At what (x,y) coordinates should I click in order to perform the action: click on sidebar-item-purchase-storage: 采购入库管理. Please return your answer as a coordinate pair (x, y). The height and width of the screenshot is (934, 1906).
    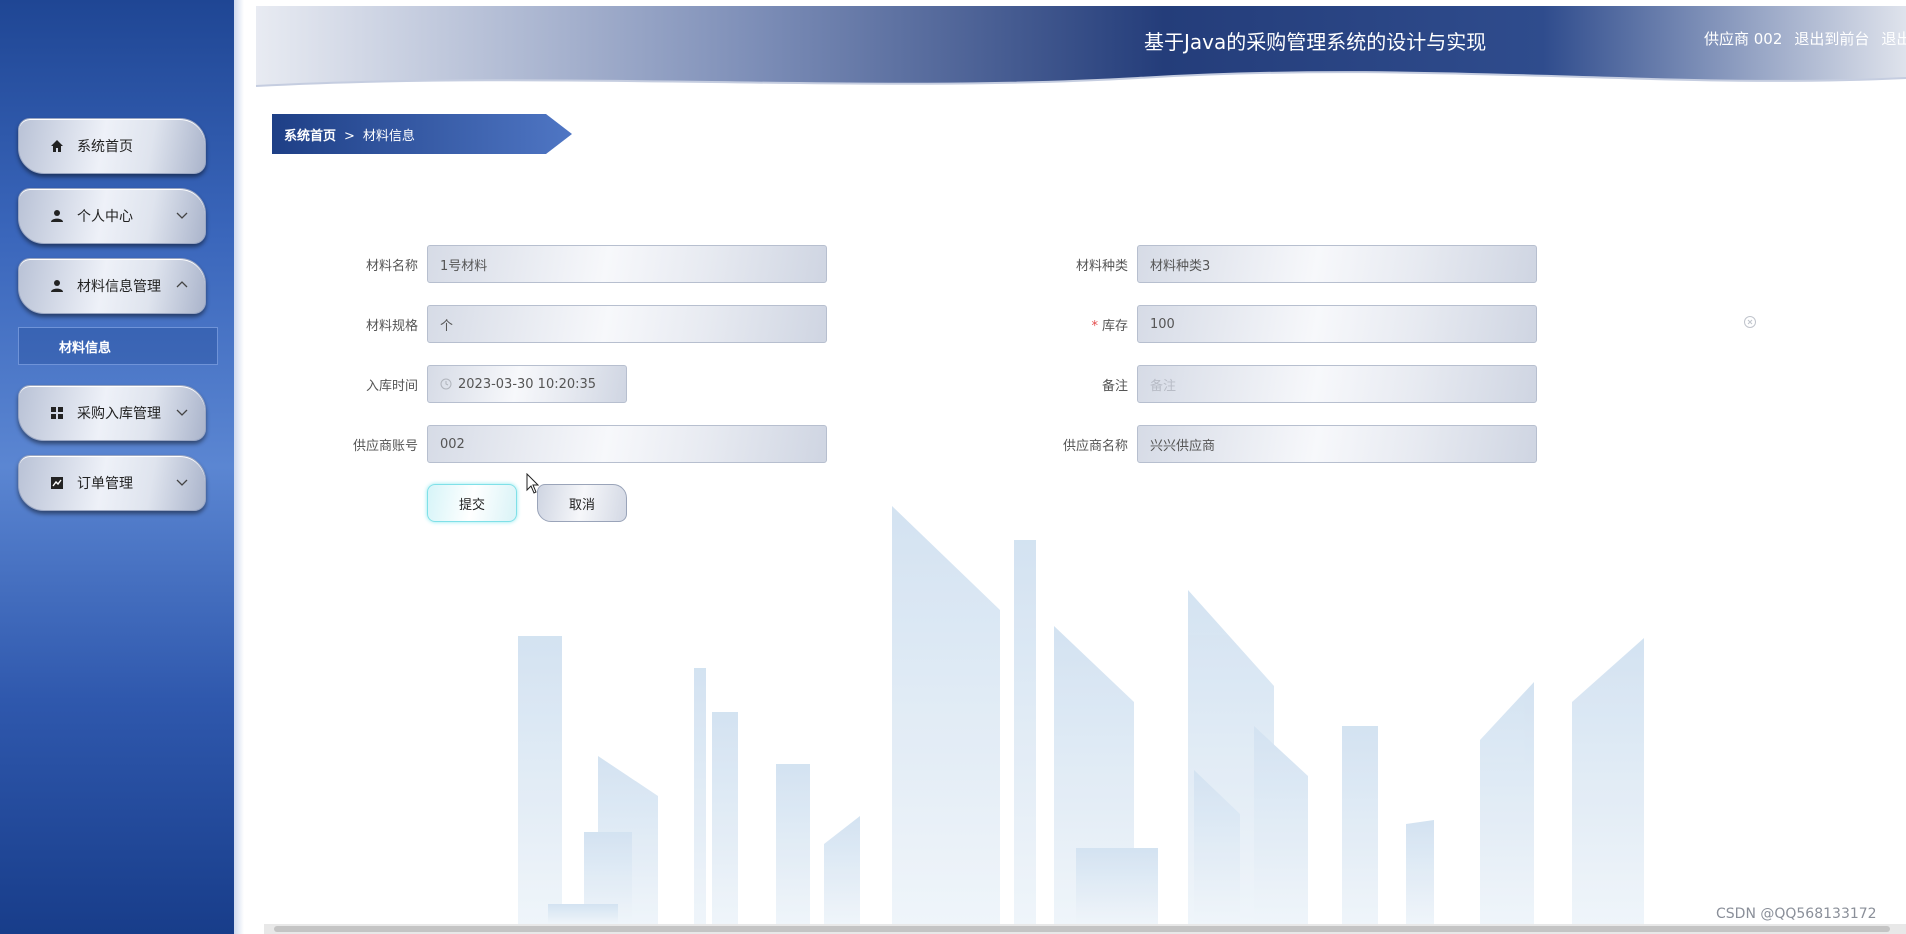
    Looking at the image, I should click on (112, 413).